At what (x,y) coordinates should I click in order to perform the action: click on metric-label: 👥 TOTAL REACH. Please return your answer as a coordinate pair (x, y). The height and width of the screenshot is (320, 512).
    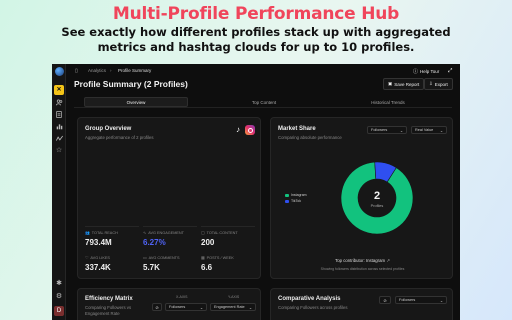
    Looking at the image, I should click on (101, 233).